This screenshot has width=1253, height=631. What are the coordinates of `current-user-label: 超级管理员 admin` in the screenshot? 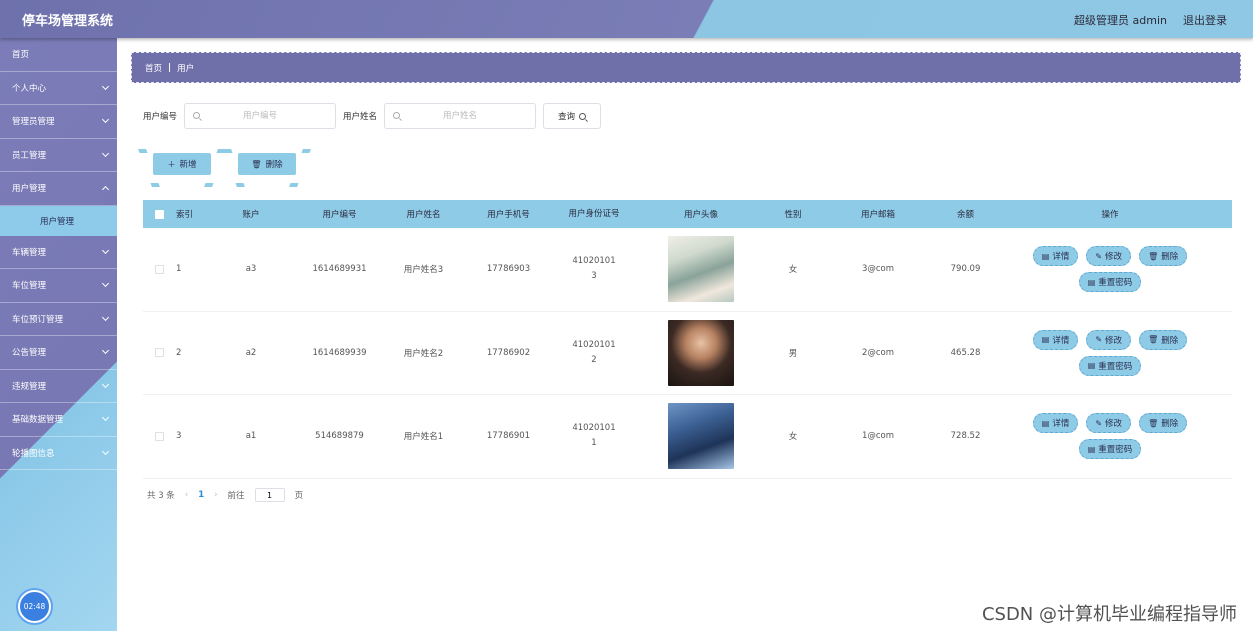 It's located at (1120, 20).